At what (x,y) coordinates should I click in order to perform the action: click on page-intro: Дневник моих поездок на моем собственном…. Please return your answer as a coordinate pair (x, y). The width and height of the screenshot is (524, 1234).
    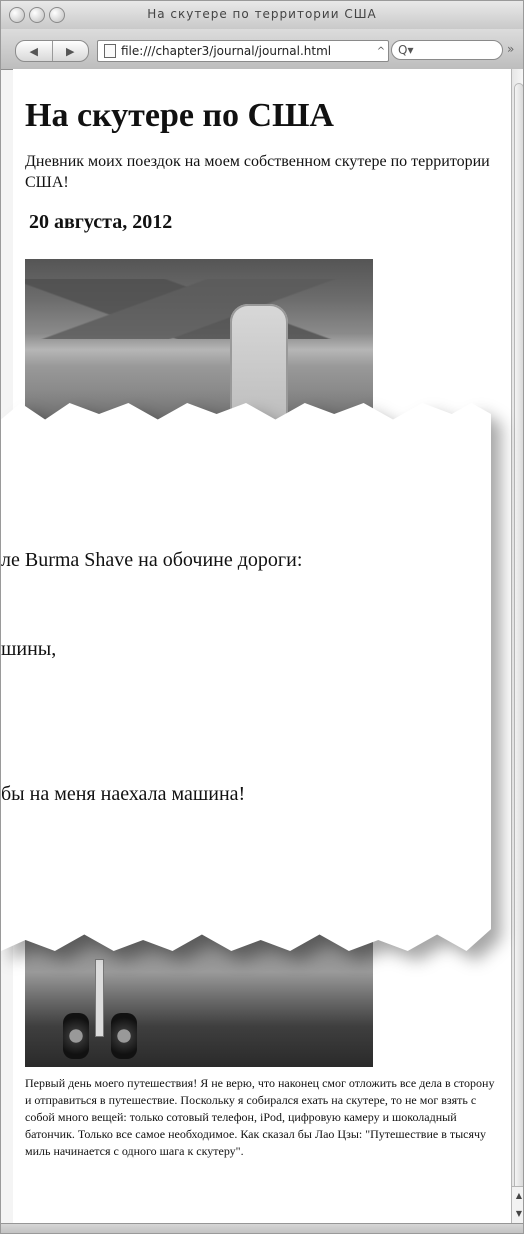
    Looking at the image, I should click on (257, 172).